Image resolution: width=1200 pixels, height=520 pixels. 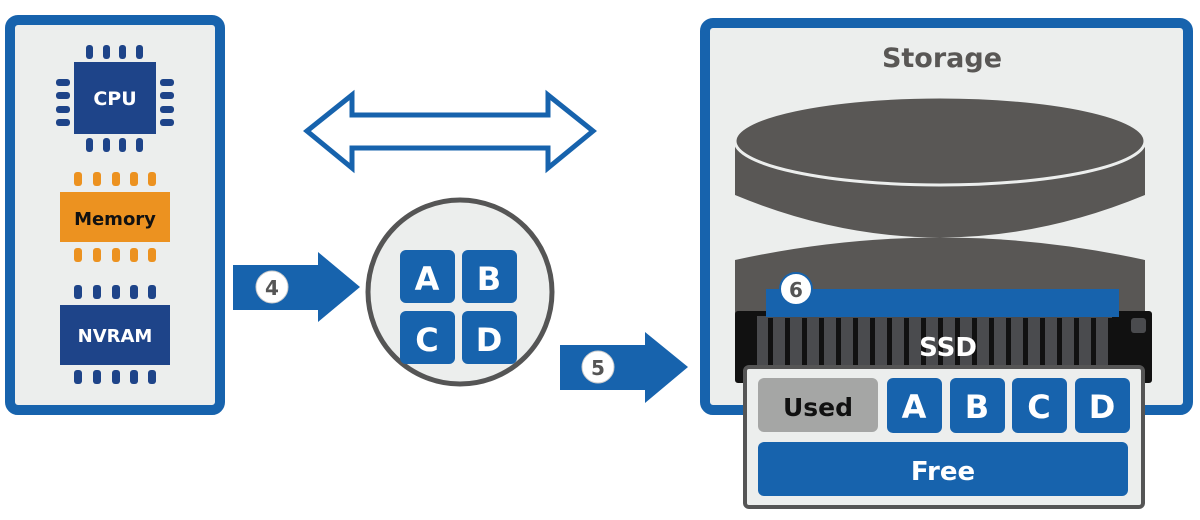 I want to click on ssd-block-d: D, so click(x=1102, y=407).